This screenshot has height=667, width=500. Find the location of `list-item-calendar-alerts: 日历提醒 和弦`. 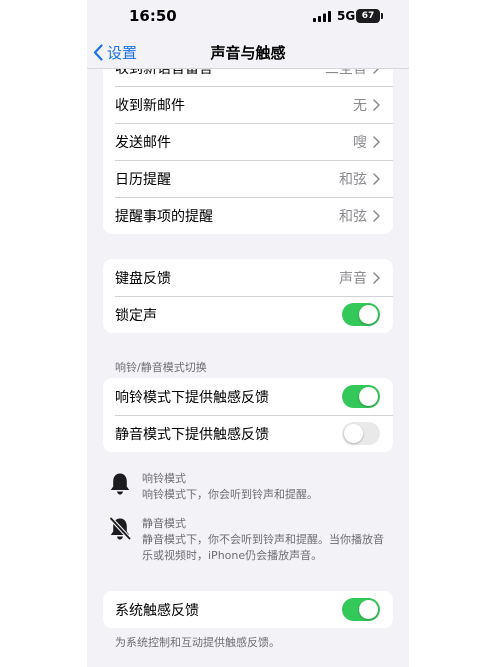

list-item-calendar-alerts: 日历提醒 和弦 is located at coordinates (248, 178).